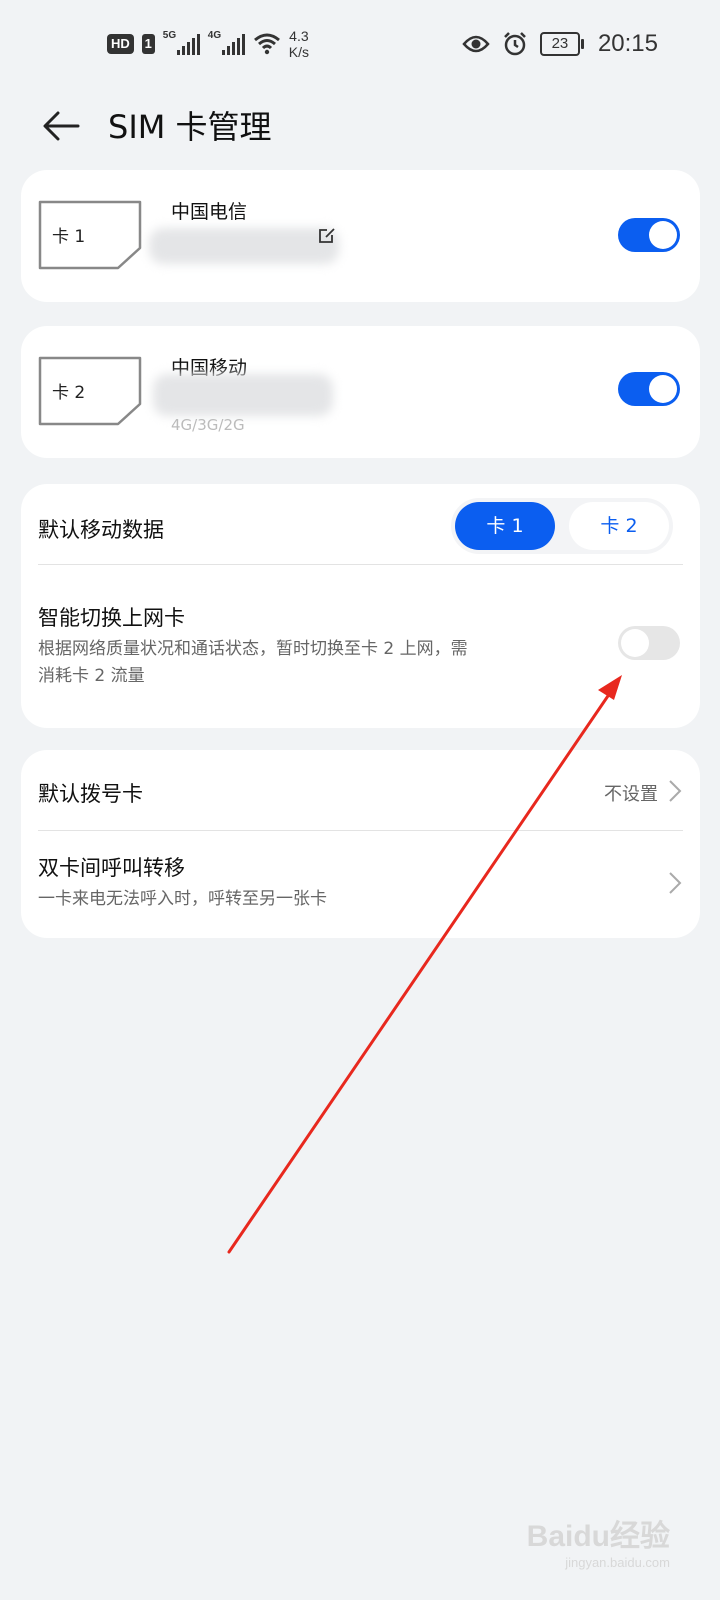 The image size is (720, 1600). Describe the element at coordinates (360, 132) in the screenshot. I see `title-bar: SIM 卡管理` at that location.